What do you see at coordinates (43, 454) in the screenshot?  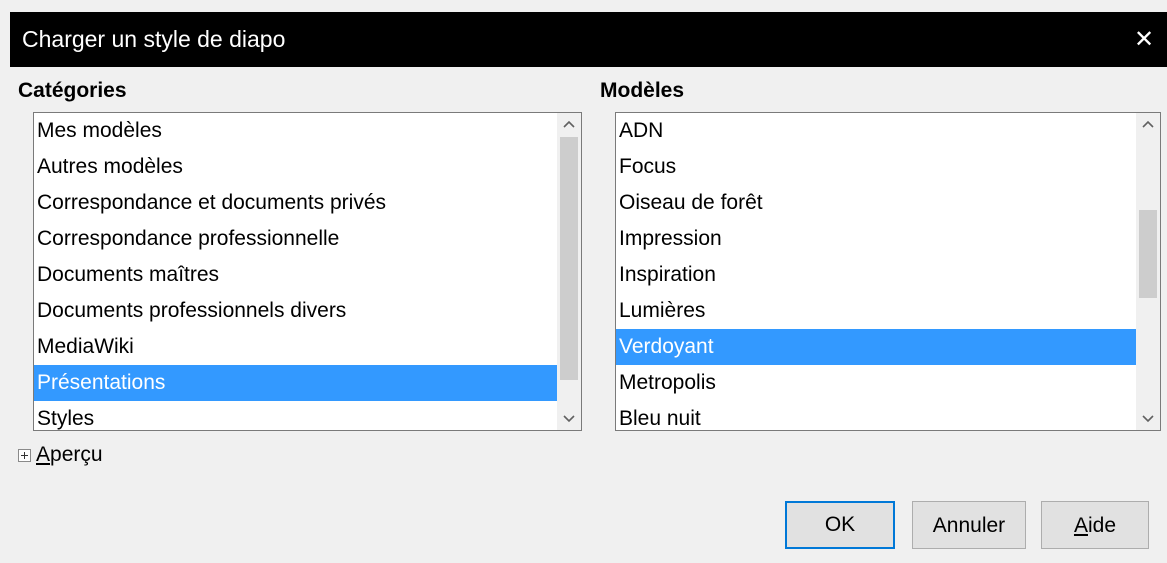 I see `preview-mnemonic: A` at bounding box center [43, 454].